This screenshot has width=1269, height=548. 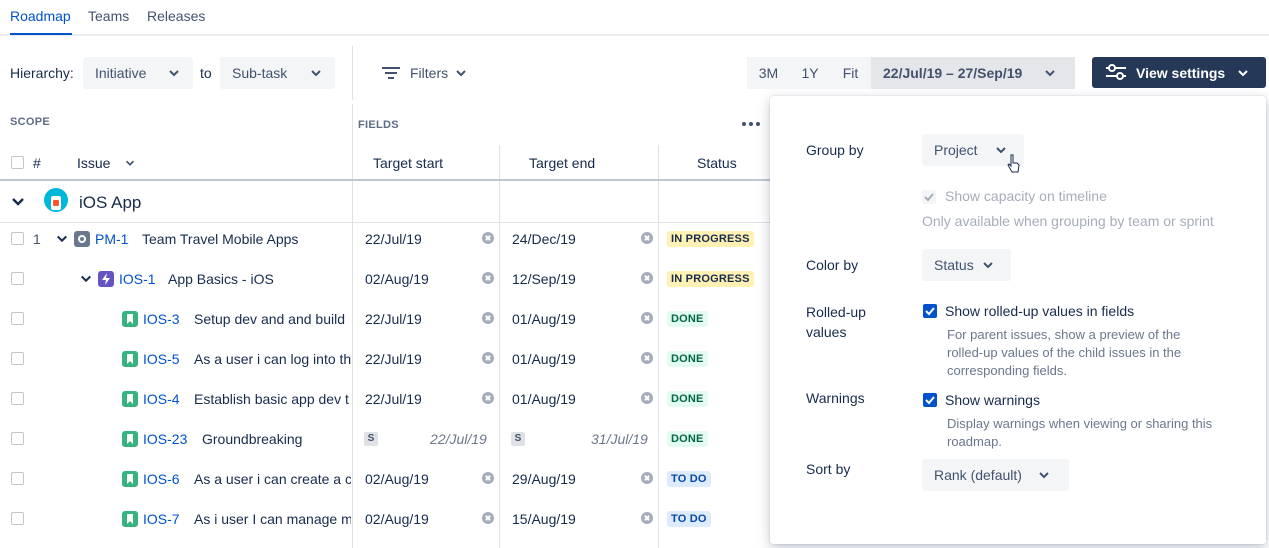 What do you see at coordinates (689, 479) in the screenshot?
I see `status-lozenge: TO DO` at bounding box center [689, 479].